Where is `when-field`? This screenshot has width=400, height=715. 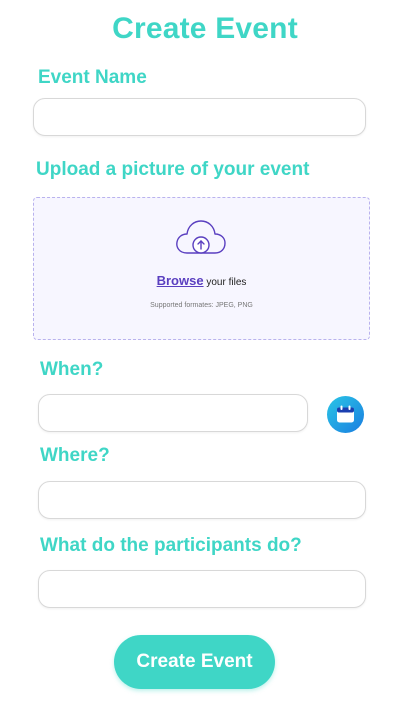
when-field is located at coordinates (173, 413).